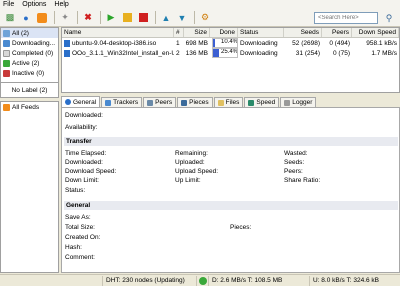 This screenshot has height=286, width=400. Describe the element at coordinates (160, 102) in the screenshot. I see `tab-peers: Peers` at that location.